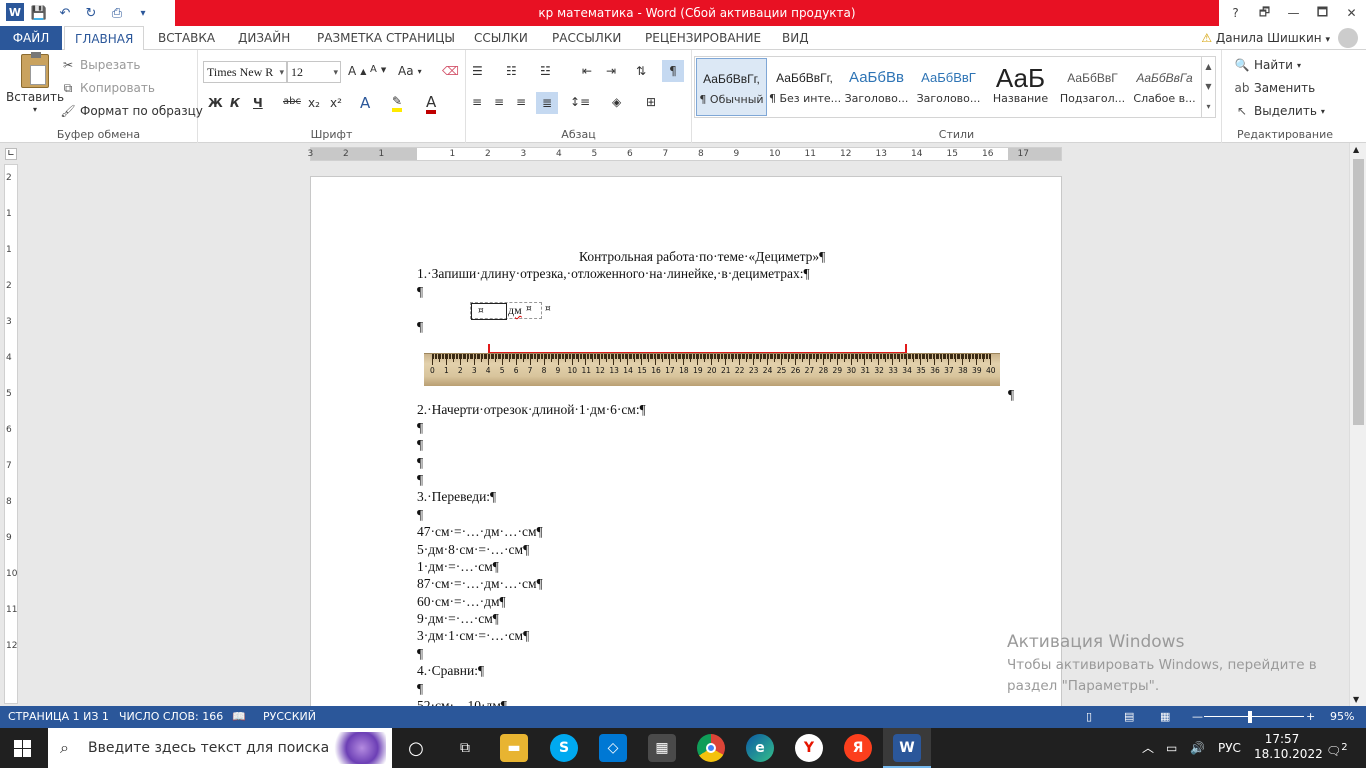 This screenshot has height=768, width=1366. I want to click on select-button: ↖ Выделить ▾, so click(1279, 111).